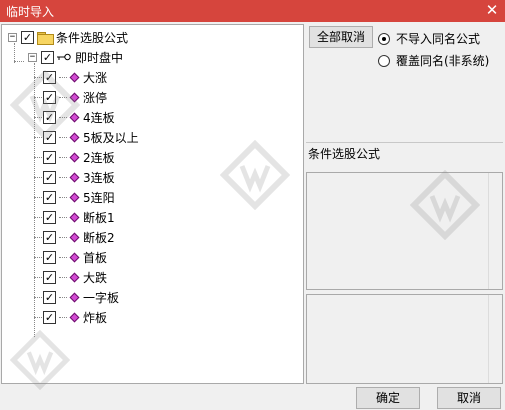  I want to click on key-icon, so click(64, 57).